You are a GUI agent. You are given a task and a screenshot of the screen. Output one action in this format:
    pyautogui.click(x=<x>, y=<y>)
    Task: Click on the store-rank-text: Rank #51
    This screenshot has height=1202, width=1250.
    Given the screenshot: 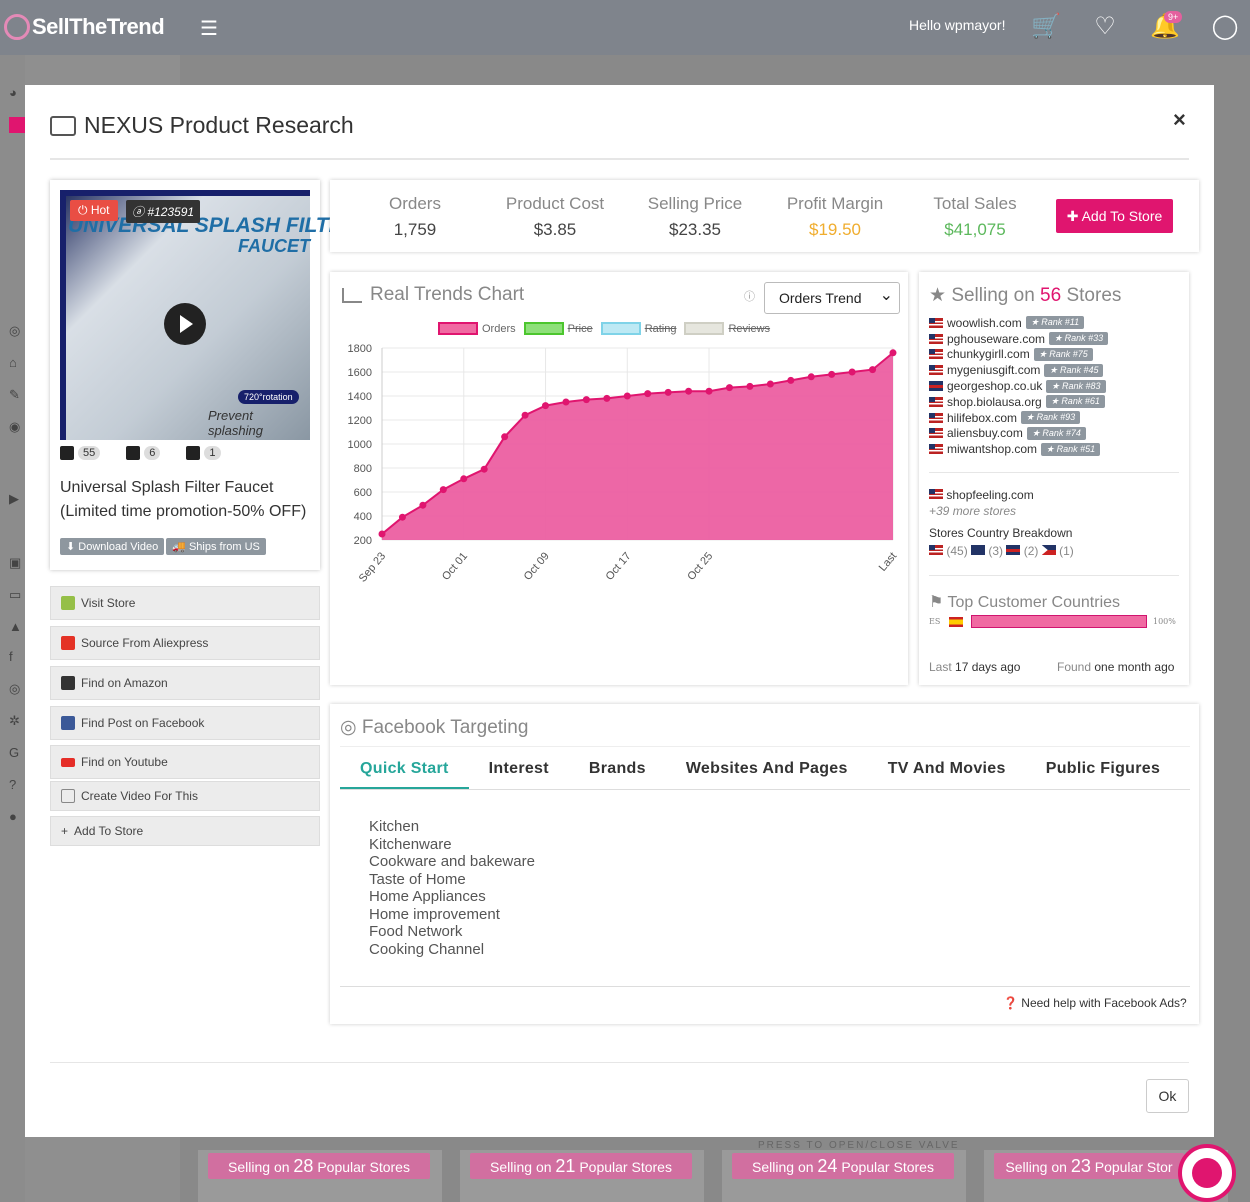 What is the action you would take?
    pyautogui.click(x=1076, y=448)
    